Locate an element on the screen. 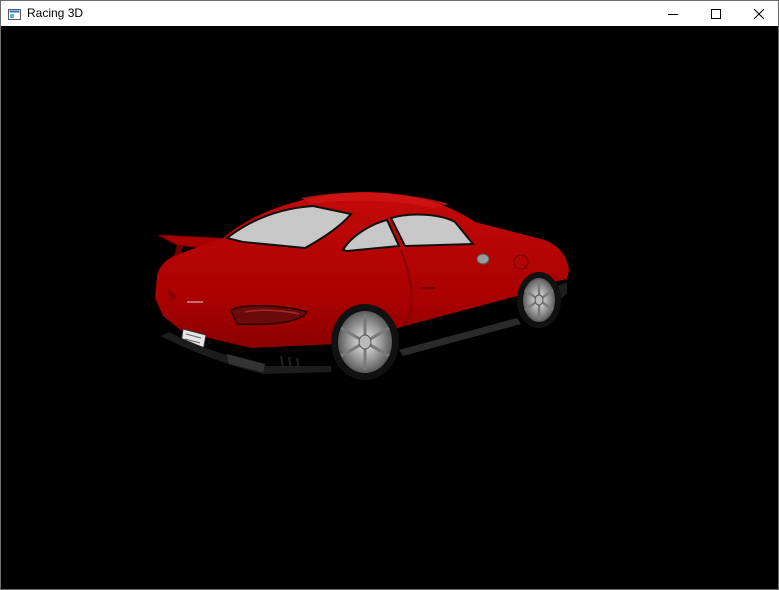 This screenshot has height=590, width=779. side-skirt is located at coordinates (460, 337).